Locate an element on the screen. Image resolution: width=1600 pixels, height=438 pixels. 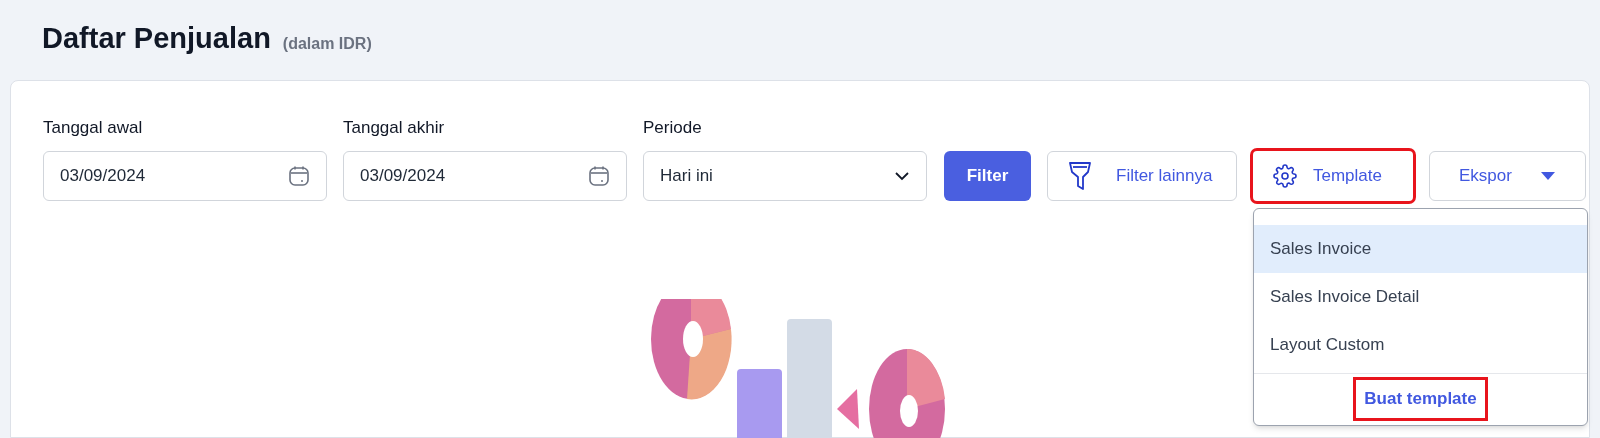
page-title: Daftar Penjualan is located at coordinates (156, 38).